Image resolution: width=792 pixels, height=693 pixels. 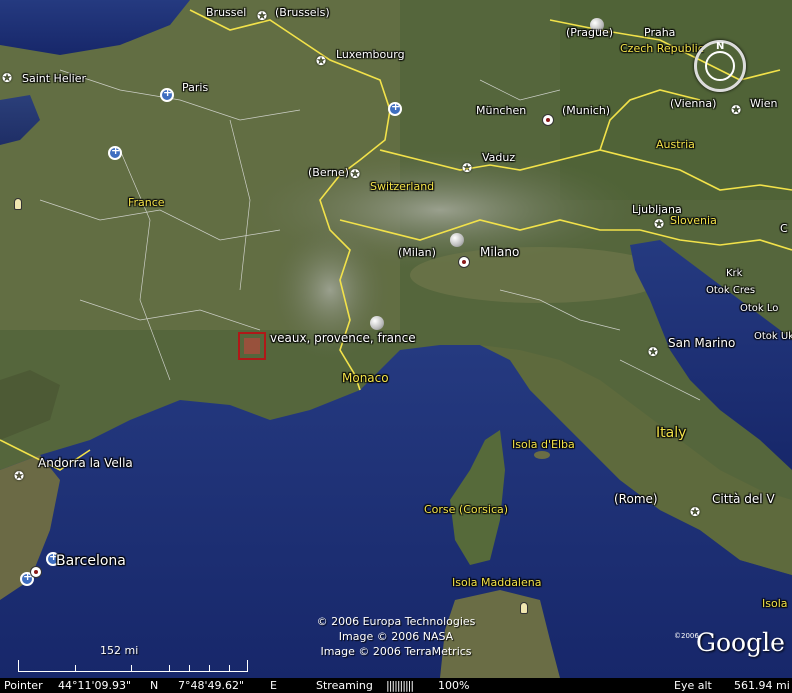 What do you see at coordinates (154, 685) in the screenshot?
I see `latitude-direction: N` at bounding box center [154, 685].